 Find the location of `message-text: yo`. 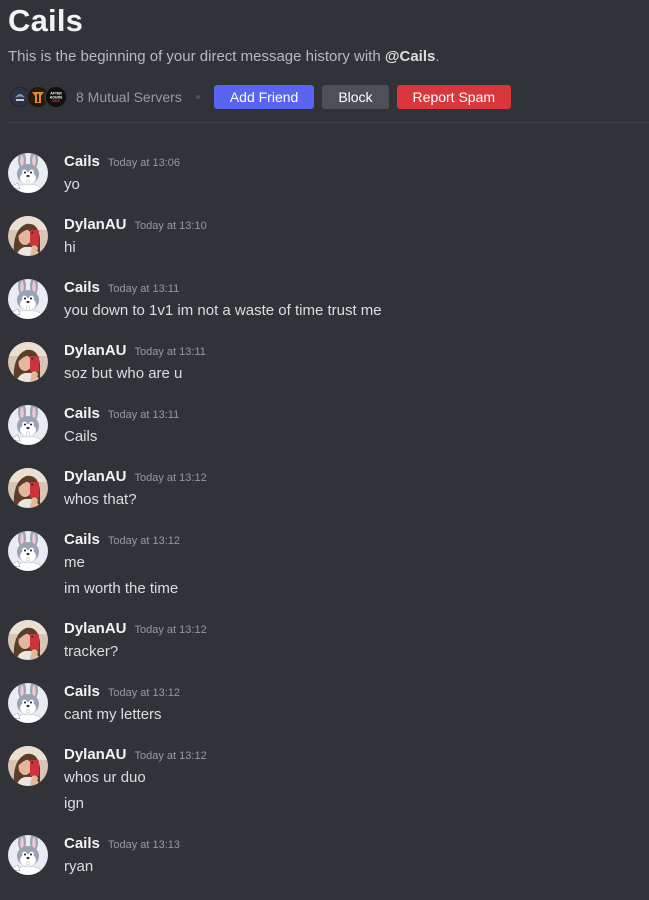

message-text: yo is located at coordinates (72, 184).